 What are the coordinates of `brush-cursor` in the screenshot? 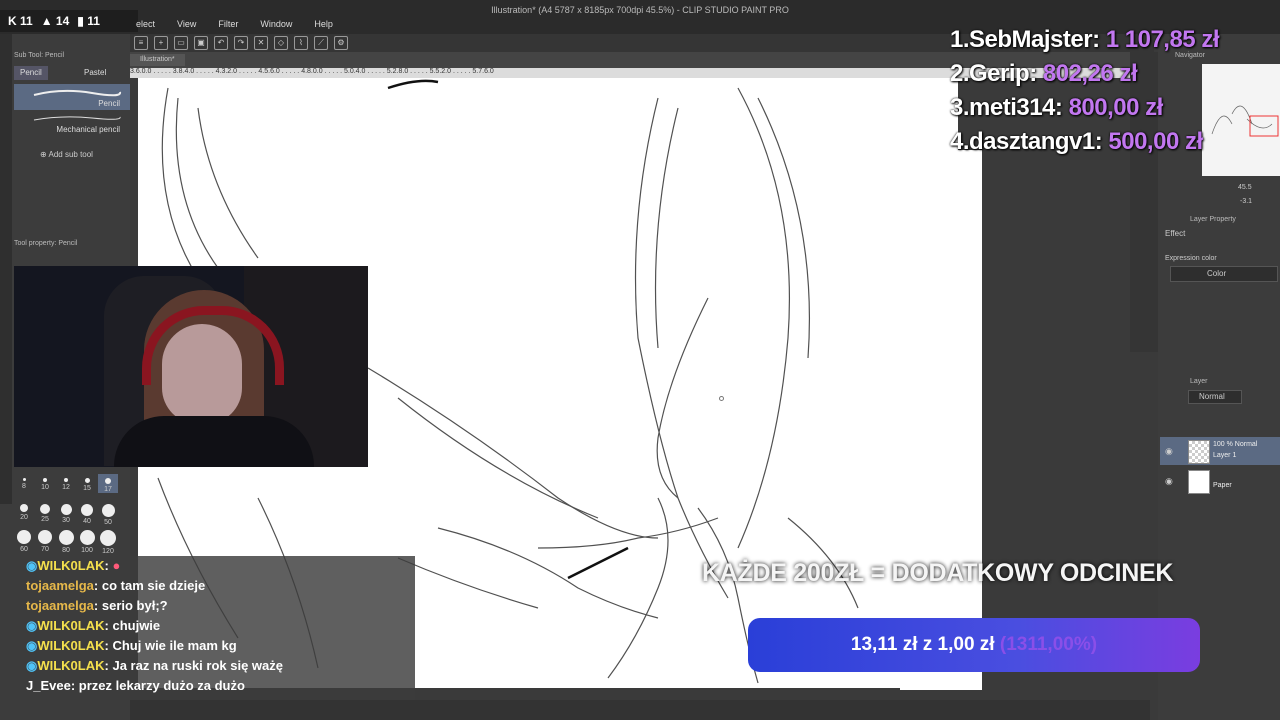 It's located at (721, 398).